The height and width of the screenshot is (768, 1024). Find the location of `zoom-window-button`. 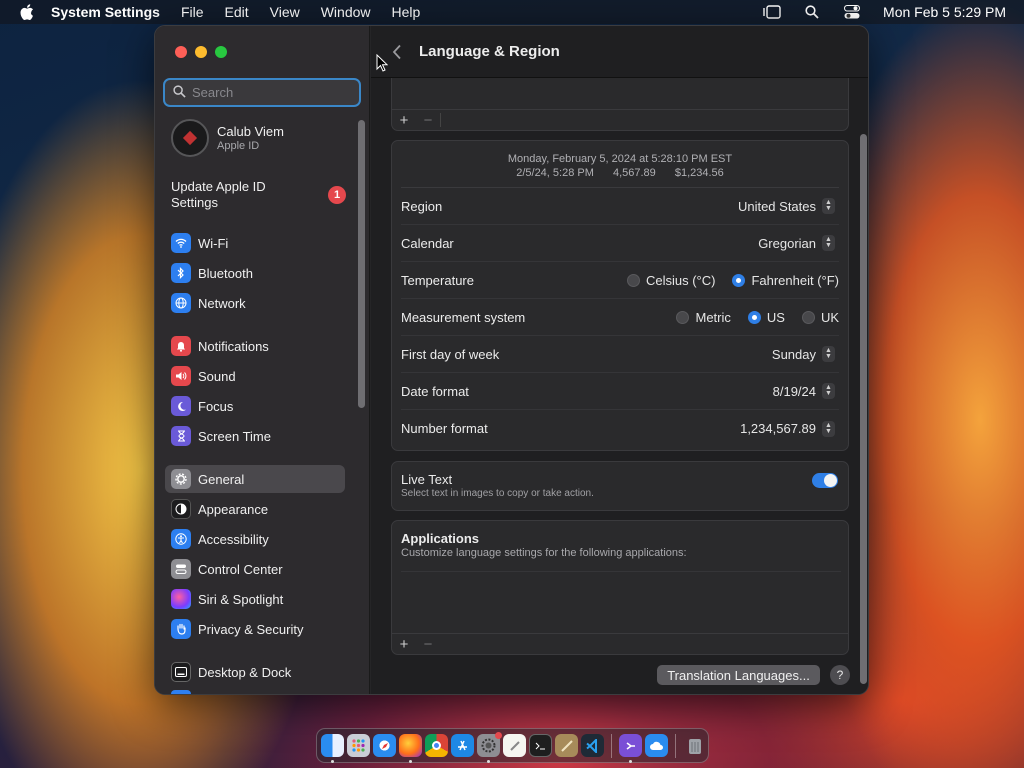

zoom-window-button is located at coordinates (221, 52).